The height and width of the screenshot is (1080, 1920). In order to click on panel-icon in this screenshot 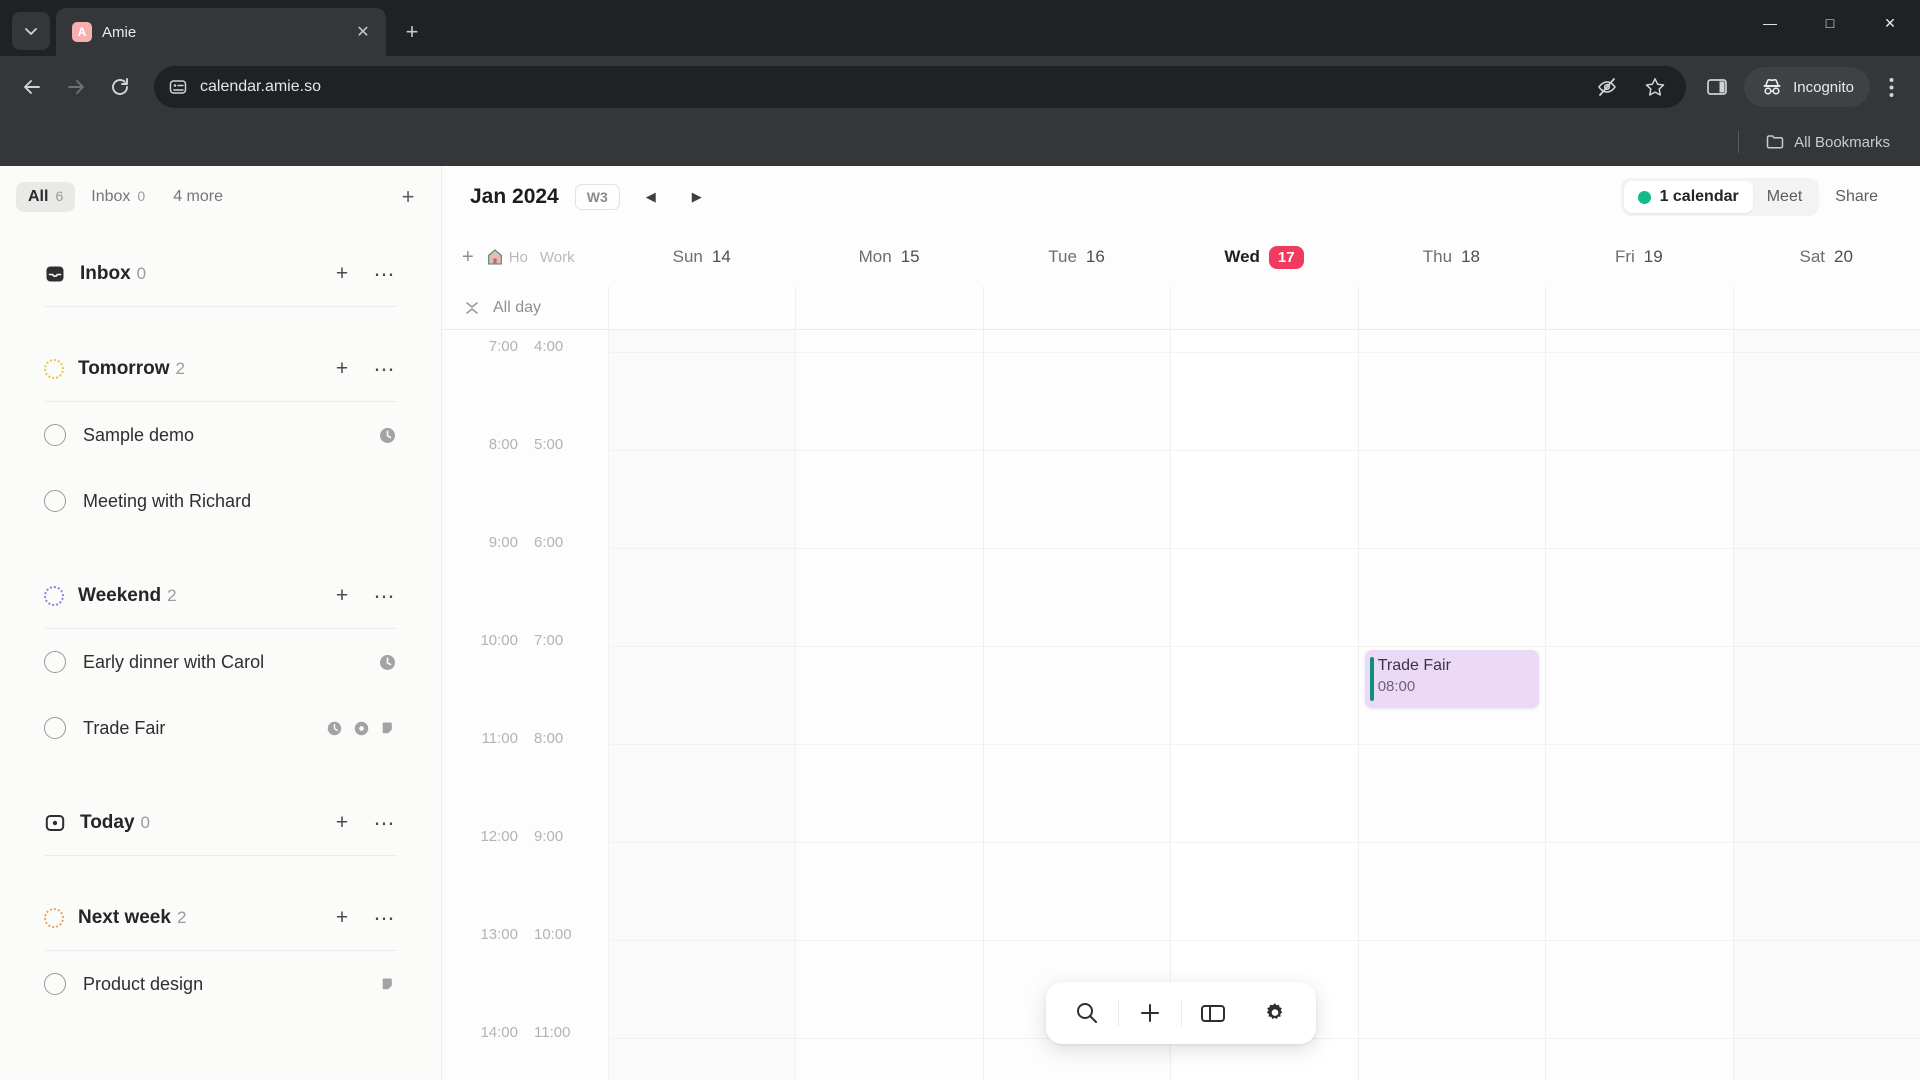, I will do `click(1213, 1013)`.